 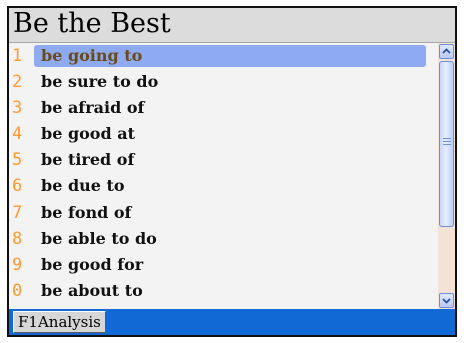 What do you see at coordinates (88, 134) in the screenshot?
I see `item-phrase: be good at` at bounding box center [88, 134].